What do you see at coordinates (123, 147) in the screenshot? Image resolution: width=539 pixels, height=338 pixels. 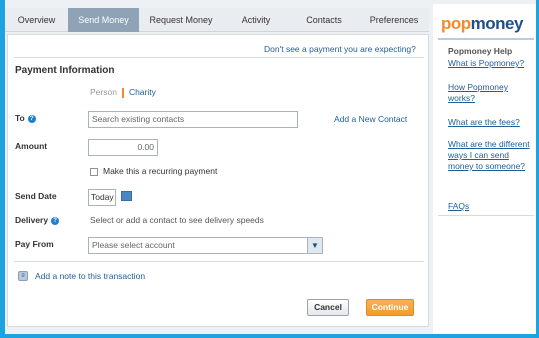 I see `amount-input: 0.00` at bounding box center [123, 147].